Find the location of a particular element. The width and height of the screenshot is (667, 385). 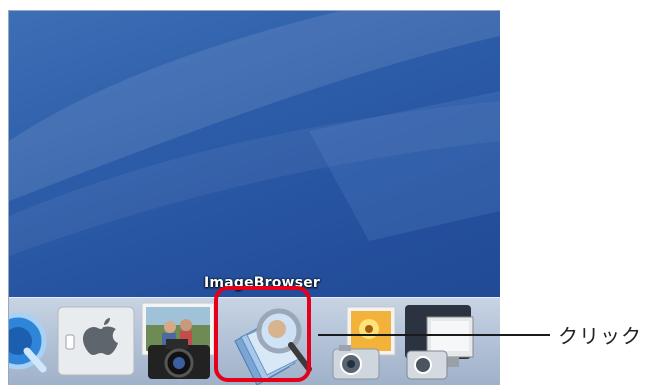

dock-item-display-camera is located at coordinates (440, 343).